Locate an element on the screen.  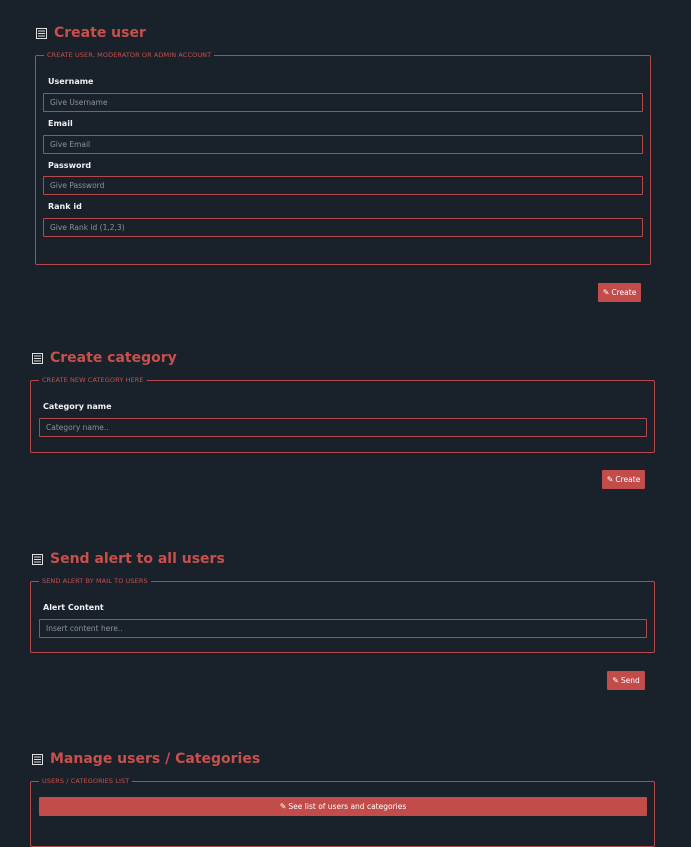
send-alert-title: Send alert to all users is located at coordinates (137, 559).